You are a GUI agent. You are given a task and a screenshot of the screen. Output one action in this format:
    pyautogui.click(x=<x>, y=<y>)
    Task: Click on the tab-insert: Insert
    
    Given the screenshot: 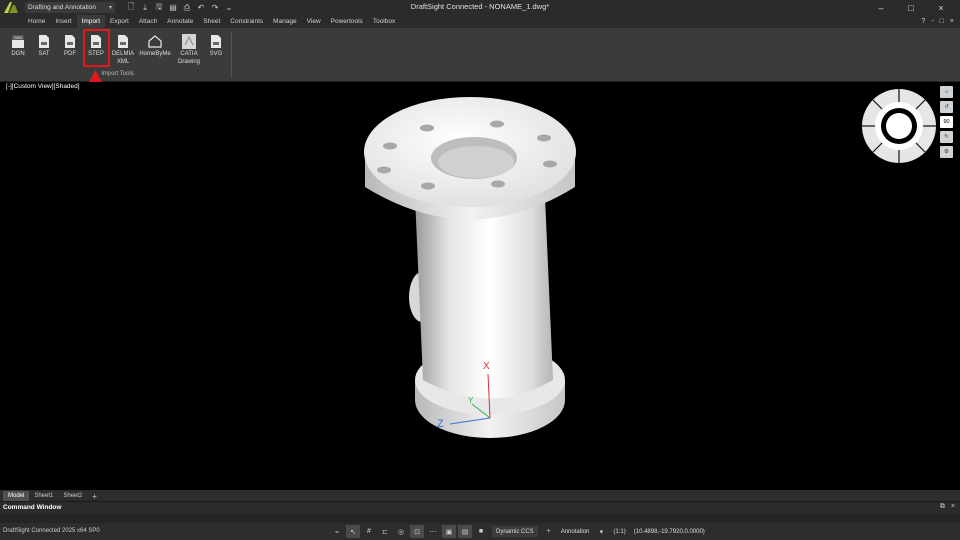 What is the action you would take?
    pyautogui.click(x=63, y=21)
    